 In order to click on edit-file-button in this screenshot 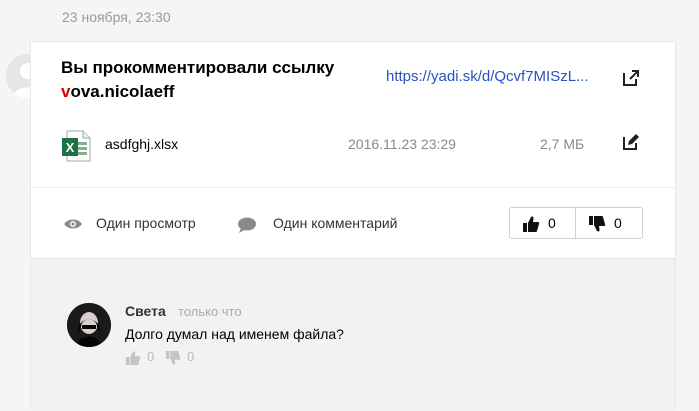, I will do `click(631, 144)`.